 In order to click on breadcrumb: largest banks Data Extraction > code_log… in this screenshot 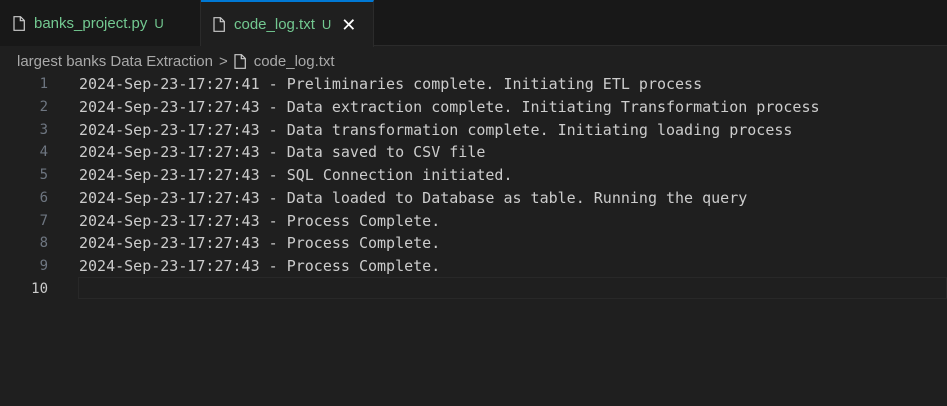, I will do `click(176, 61)`.